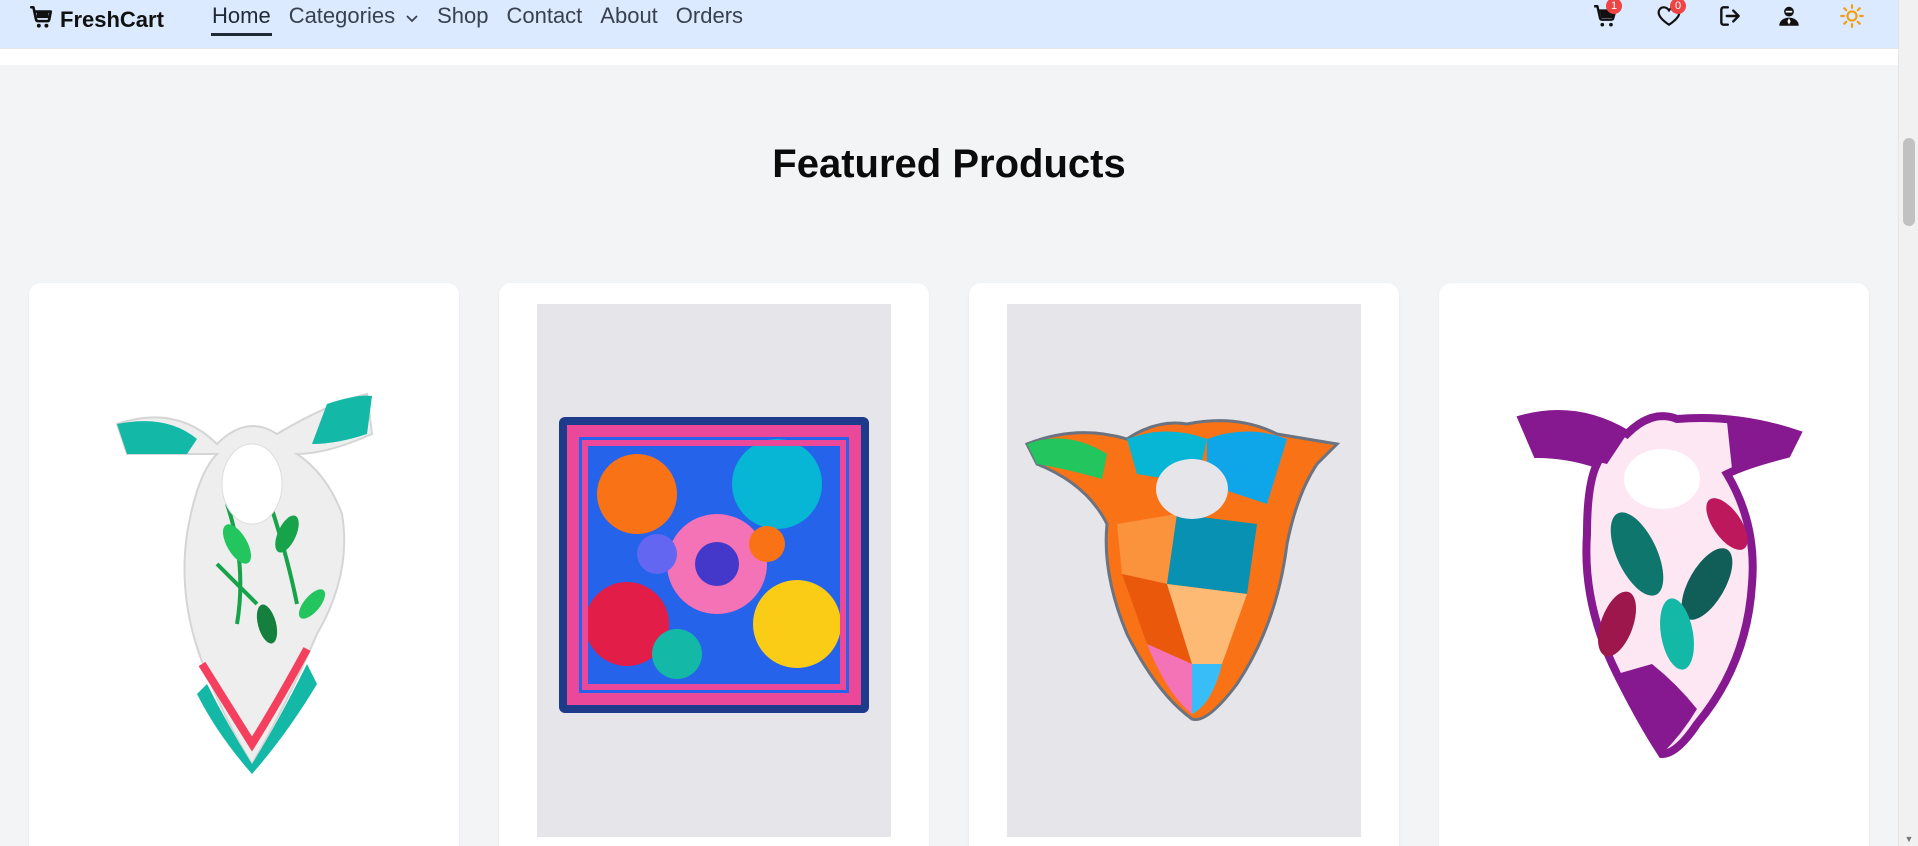  I want to click on logout-button, so click(1730, 18).